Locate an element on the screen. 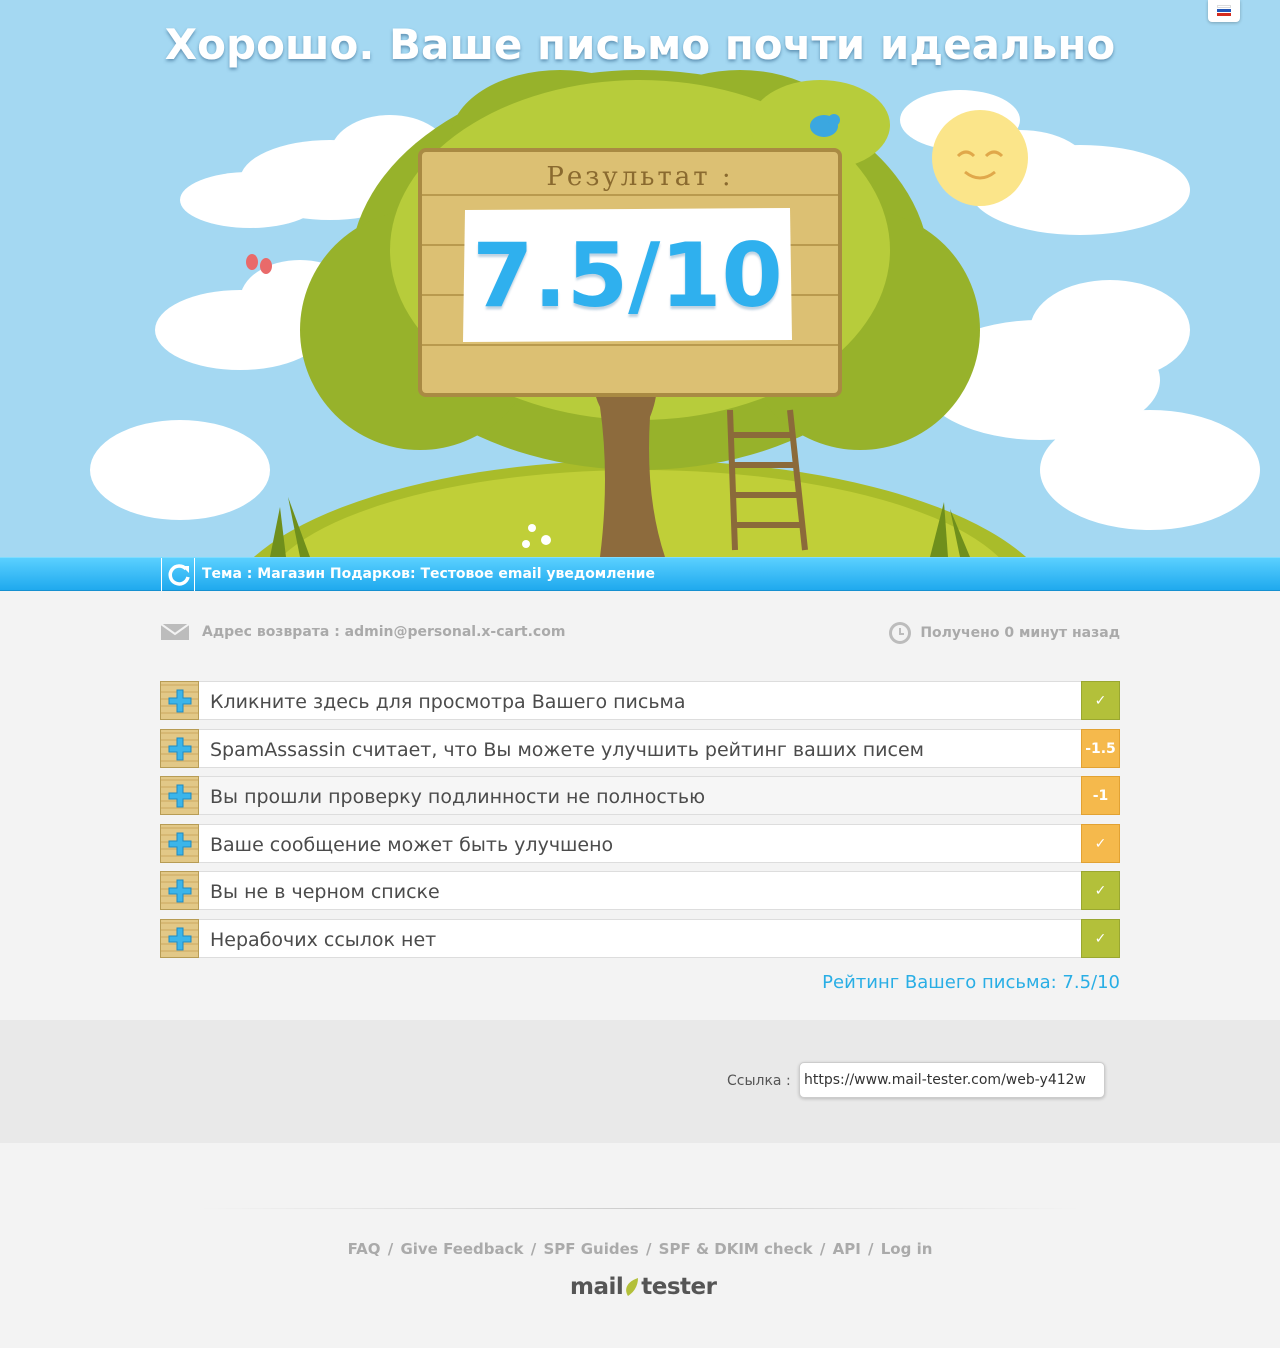 The width and height of the screenshot is (1280, 1348). footer-divider is located at coordinates (640, 1208).